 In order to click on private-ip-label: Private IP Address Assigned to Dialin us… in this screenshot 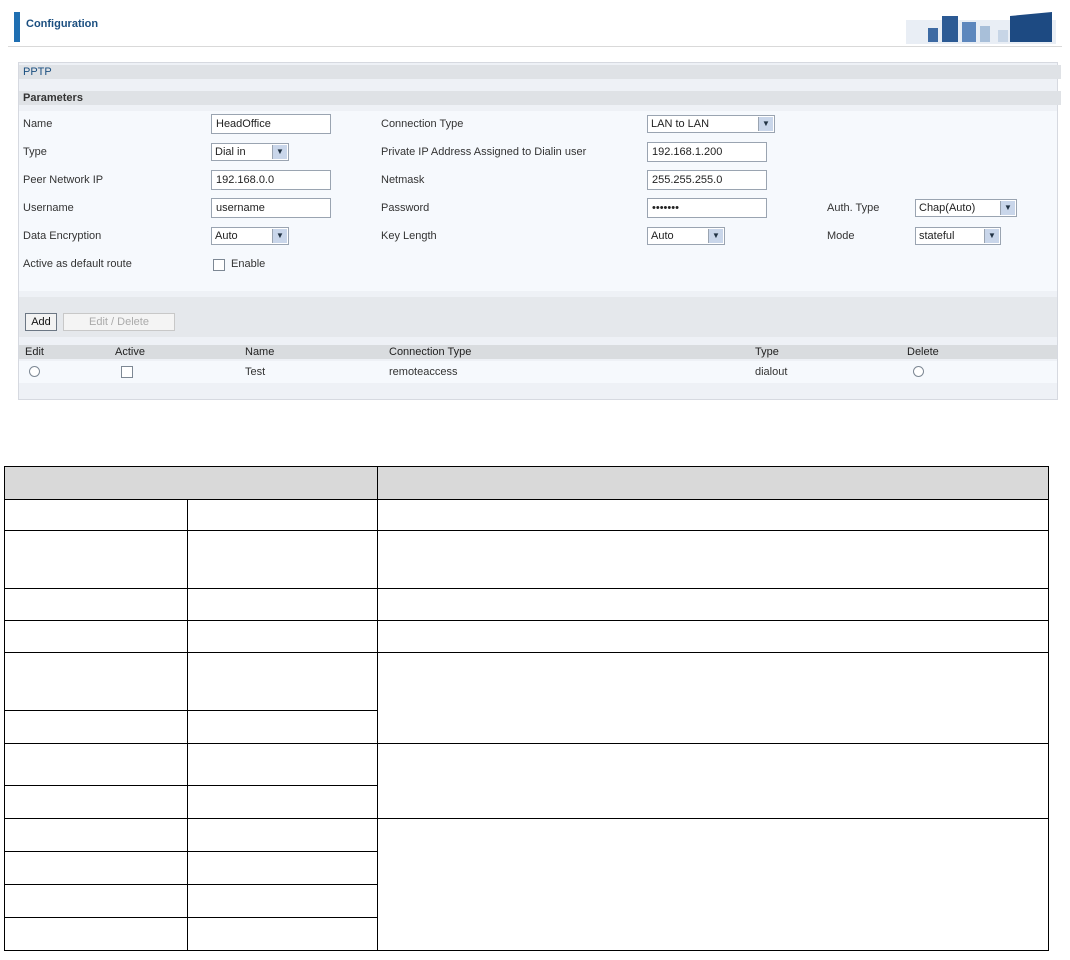, I will do `click(484, 152)`.